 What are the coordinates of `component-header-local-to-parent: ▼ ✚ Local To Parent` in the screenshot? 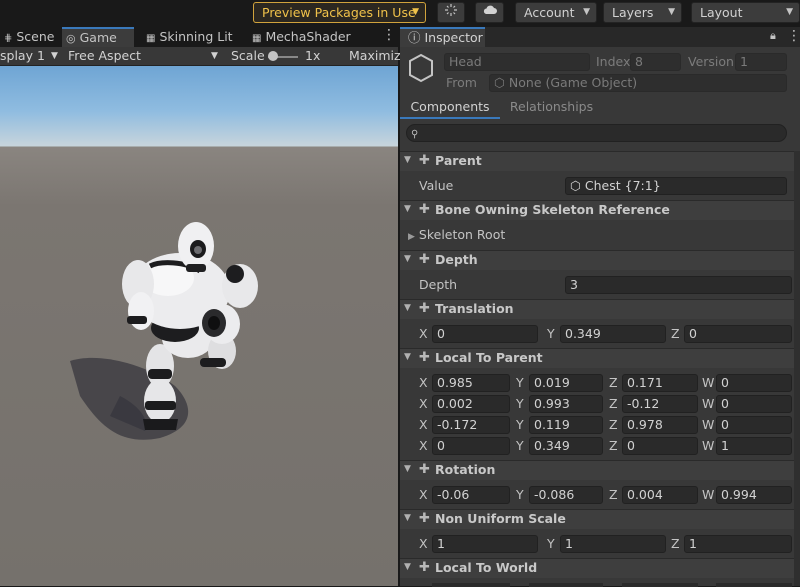 It's located at (600, 358).